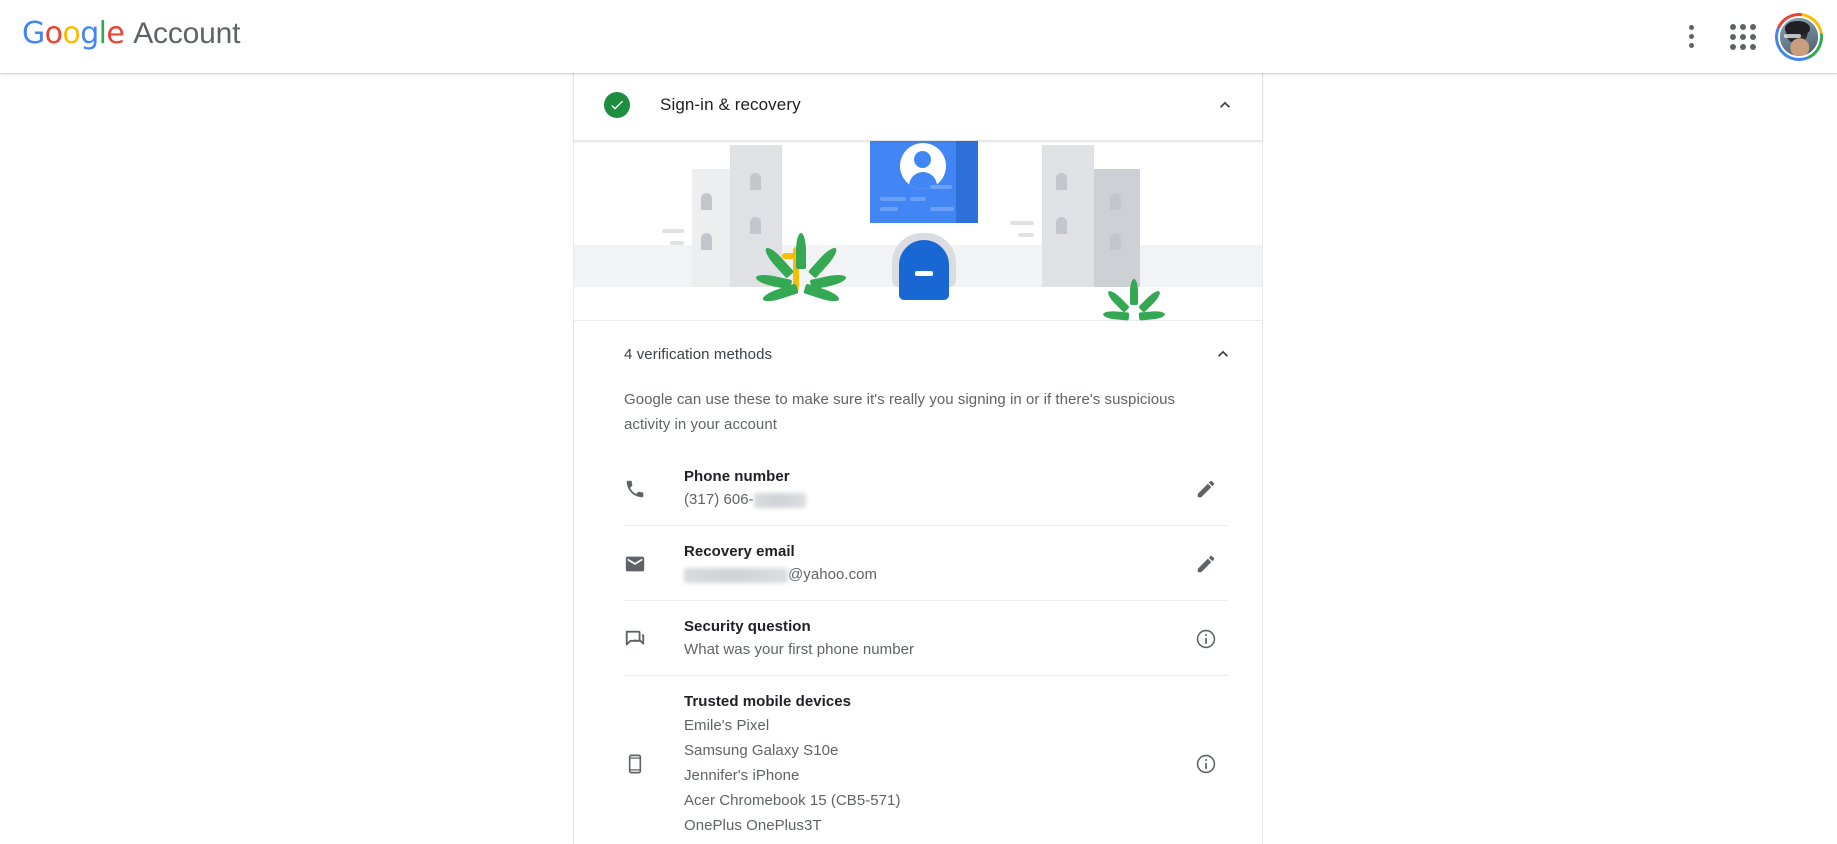 The width and height of the screenshot is (1837, 844). What do you see at coordinates (779, 500) in the screenshot?
I see `phone-number-redaction` at bounding box center [779, 500].